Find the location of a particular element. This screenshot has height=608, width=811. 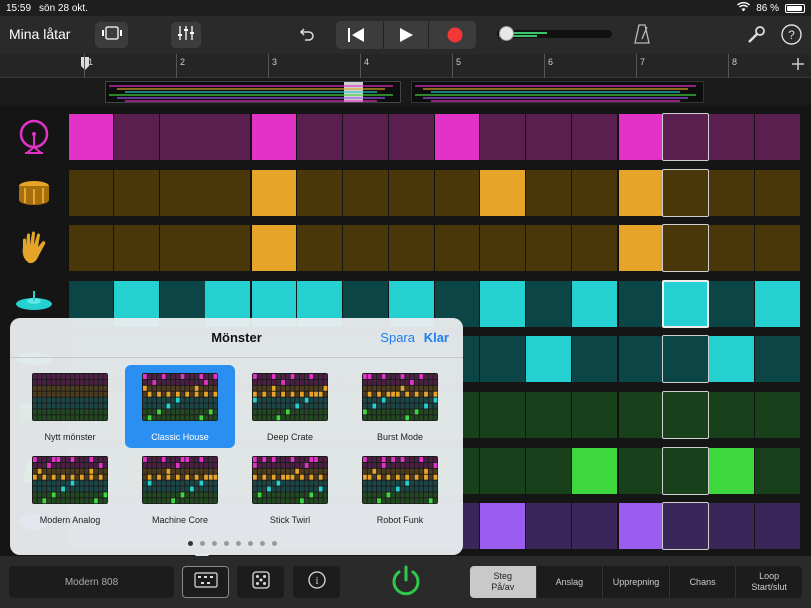

add-section-icon is located at coordinates (798, 66).